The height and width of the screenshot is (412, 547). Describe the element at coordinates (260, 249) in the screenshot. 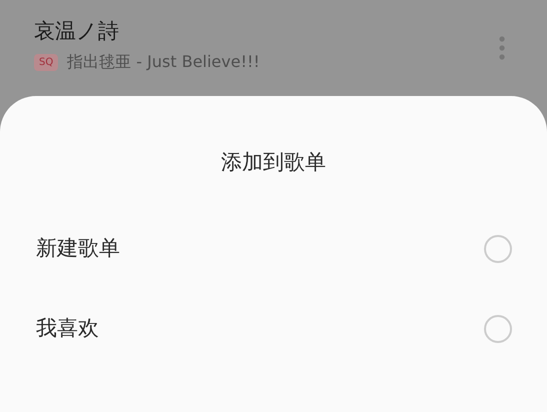

I see `option-label: 新建歌单` at that location.